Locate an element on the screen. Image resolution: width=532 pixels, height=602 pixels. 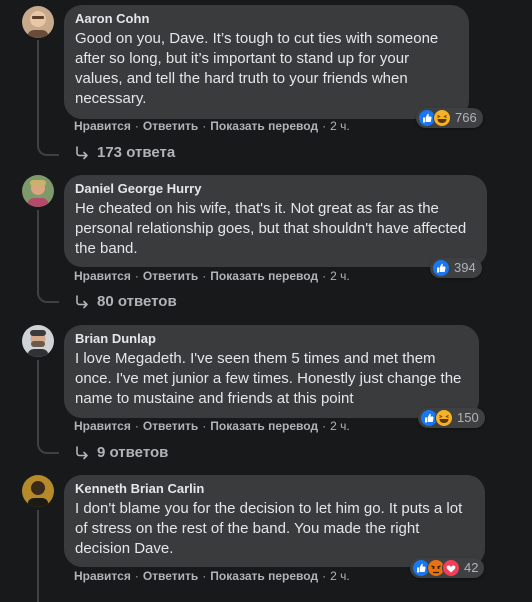
view-replies-button: 80 ответов is located at coordinates (125, 302).